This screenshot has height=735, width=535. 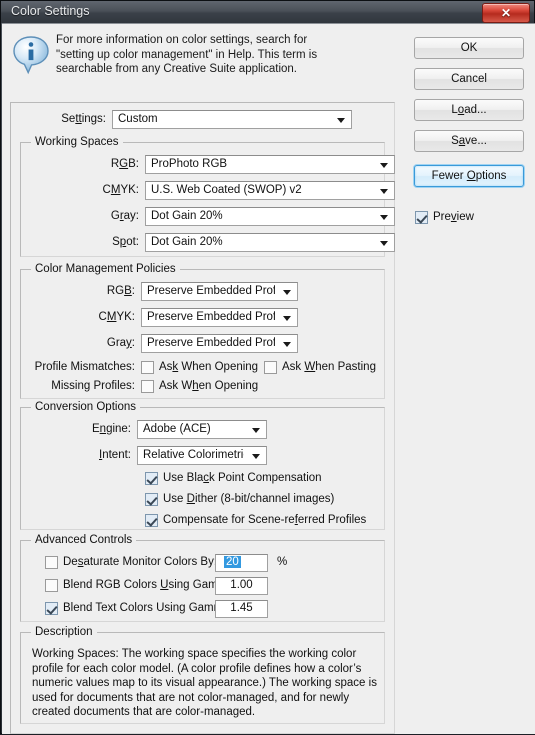 What do you see at coordinates (125, 242) in the screenshot?
I see `working-spot-label: Spot:` at bounding box center [125, 242].